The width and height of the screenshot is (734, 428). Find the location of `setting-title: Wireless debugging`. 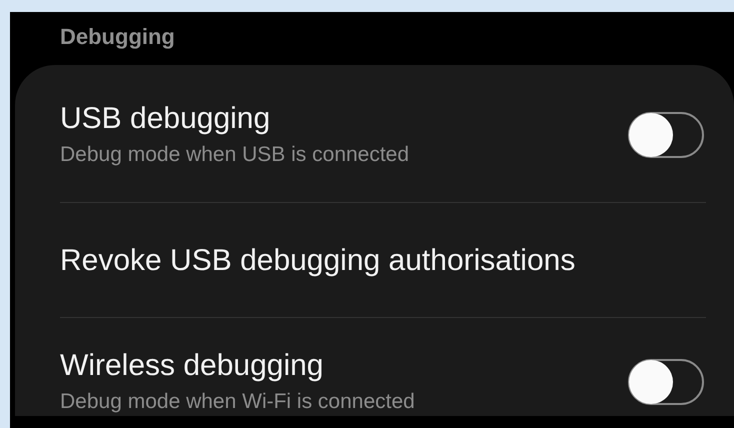

setting-title: Wireless debugging is located at coordinates (192, 366).